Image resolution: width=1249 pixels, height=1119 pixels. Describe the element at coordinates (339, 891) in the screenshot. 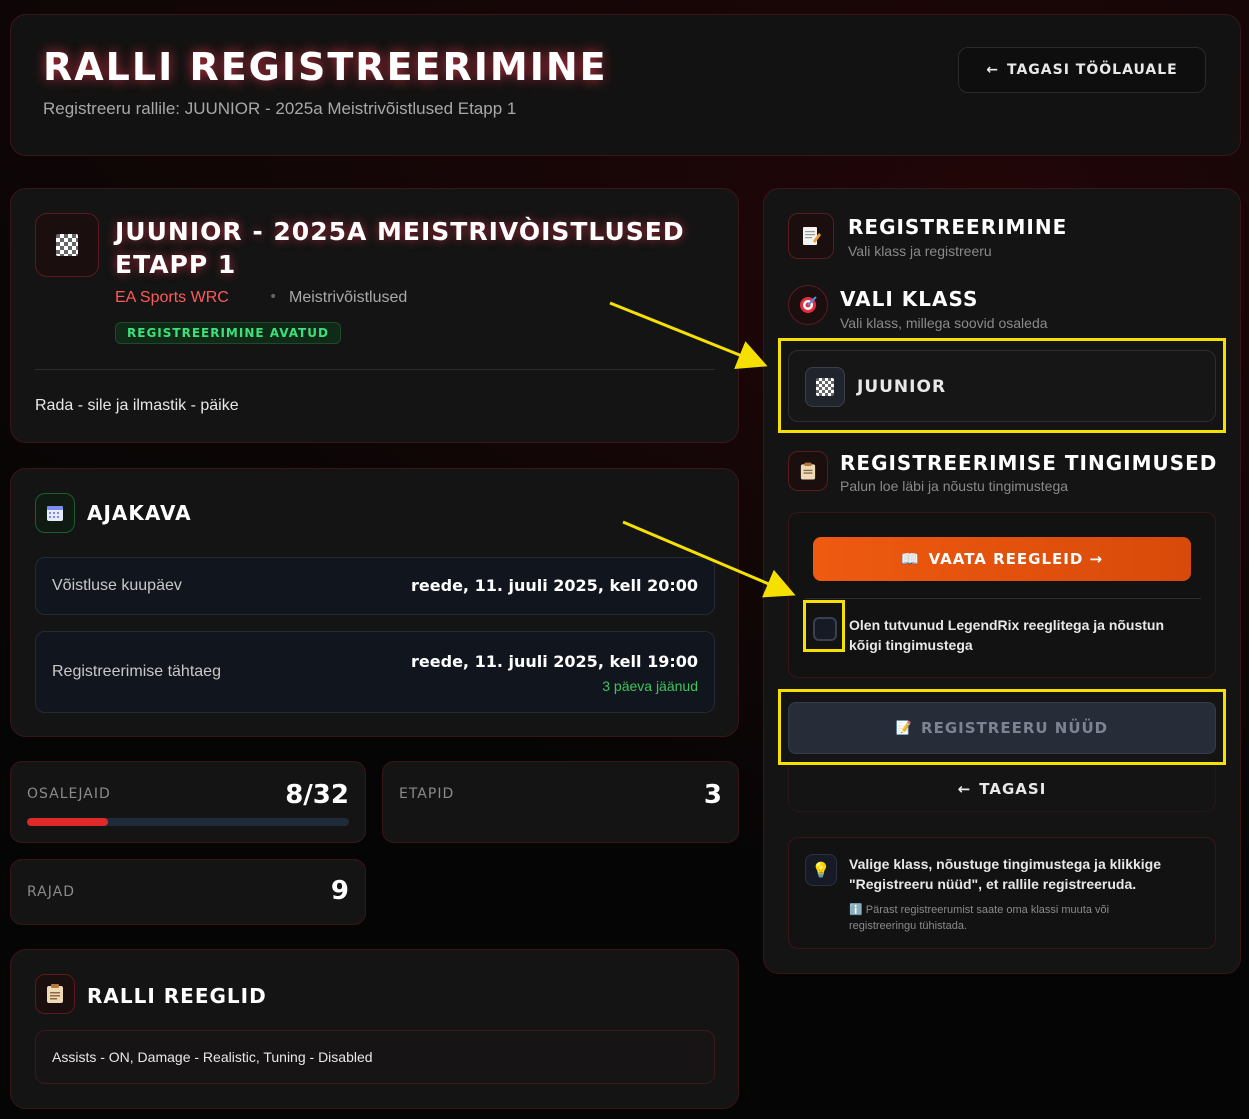

I see `stat-value: 9` at that location.